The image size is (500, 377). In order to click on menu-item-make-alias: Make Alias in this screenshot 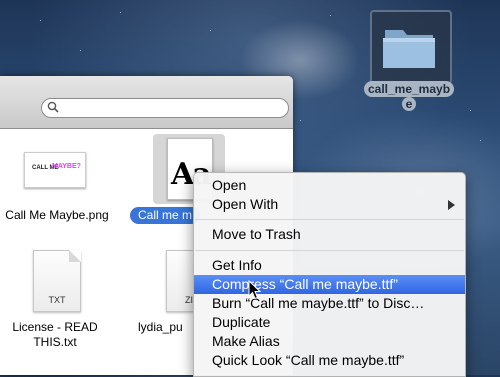, I will do `click(329, 341)`.